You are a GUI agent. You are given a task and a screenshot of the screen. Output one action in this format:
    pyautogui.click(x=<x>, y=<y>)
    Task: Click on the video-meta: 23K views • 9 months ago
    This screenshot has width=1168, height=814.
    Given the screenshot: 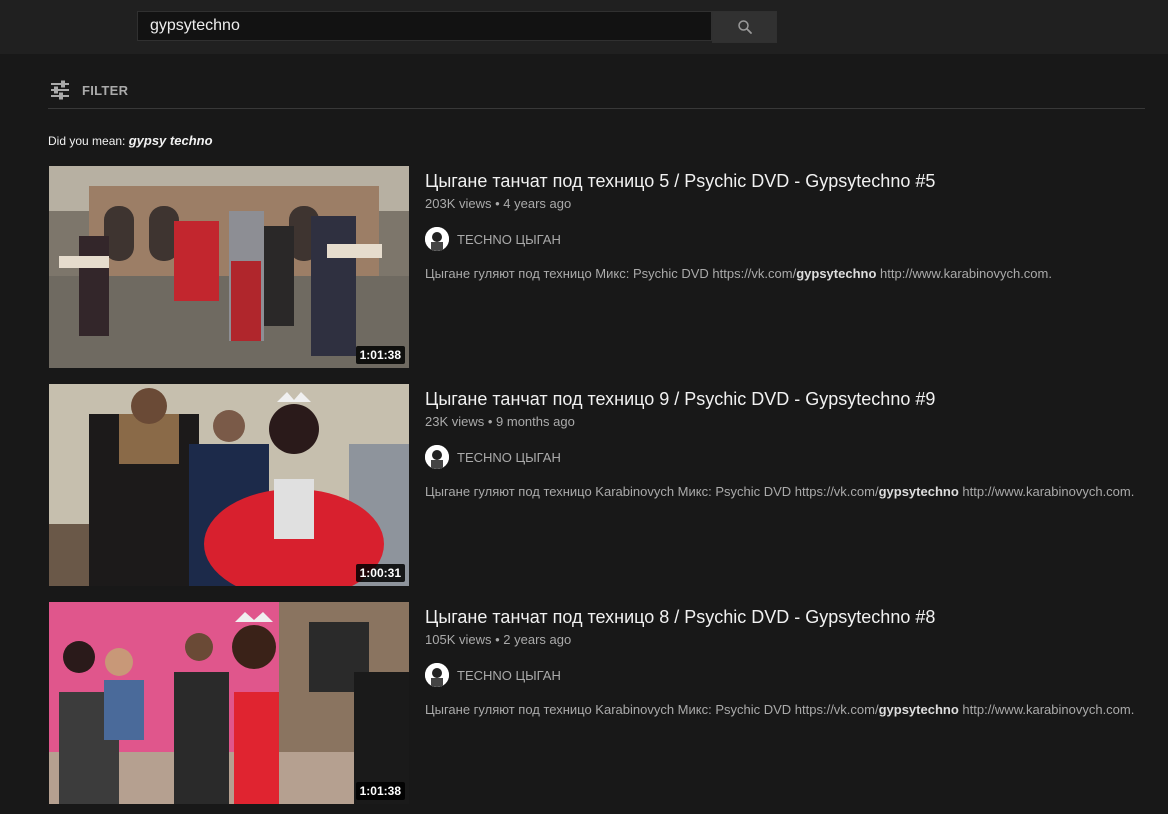 What is the action you would take?
    pyautogui.click(x=500, y=421)
    